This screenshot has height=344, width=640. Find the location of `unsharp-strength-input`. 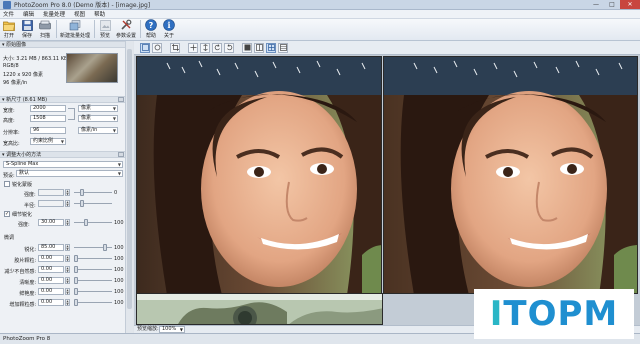

unsharp-strength-input is located at coordinates (51, 192).